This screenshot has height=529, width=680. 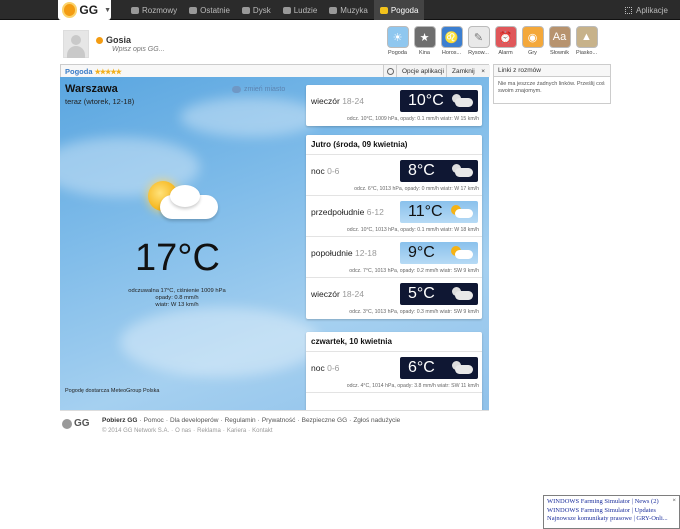 What do you see at coordinates (674, 501) in the screenshot?
I see `close-icon: ×` at bounding box center [674, 501].